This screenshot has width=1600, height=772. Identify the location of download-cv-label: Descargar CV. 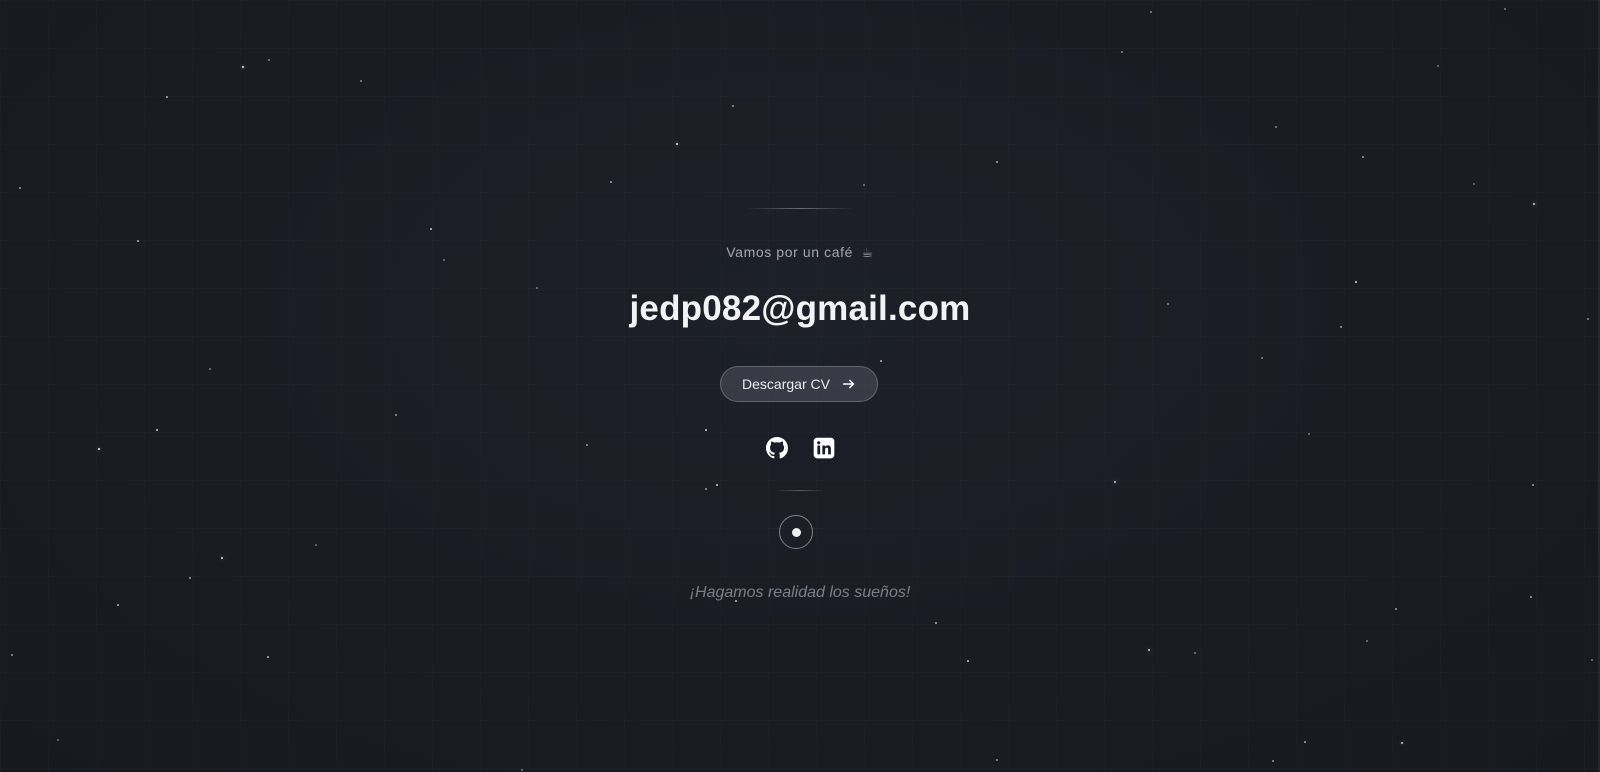
(786, 384).